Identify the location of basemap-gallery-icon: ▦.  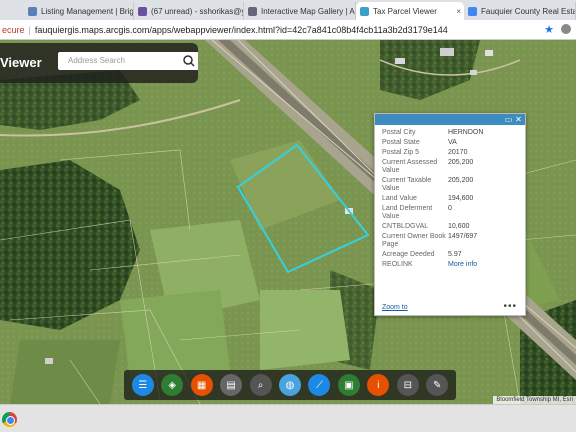
(201, 385).